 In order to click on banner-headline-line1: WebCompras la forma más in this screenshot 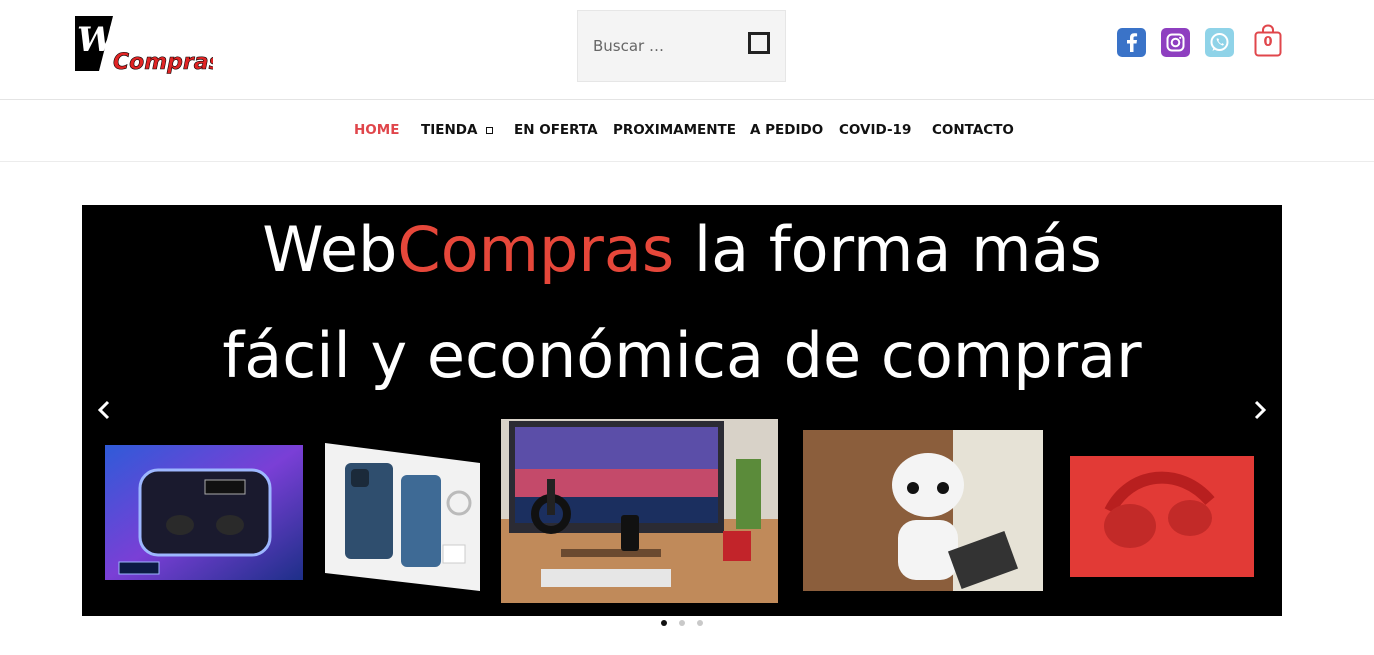, I will do `click(682, 250)`.